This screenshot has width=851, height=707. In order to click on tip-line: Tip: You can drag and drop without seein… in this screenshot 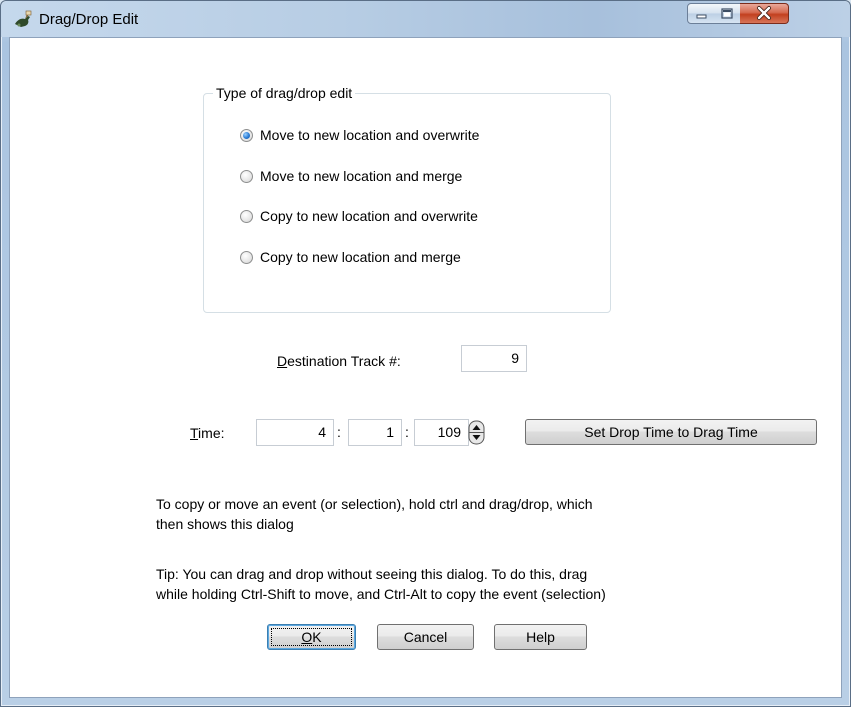, I will do `click(372, 574)`.